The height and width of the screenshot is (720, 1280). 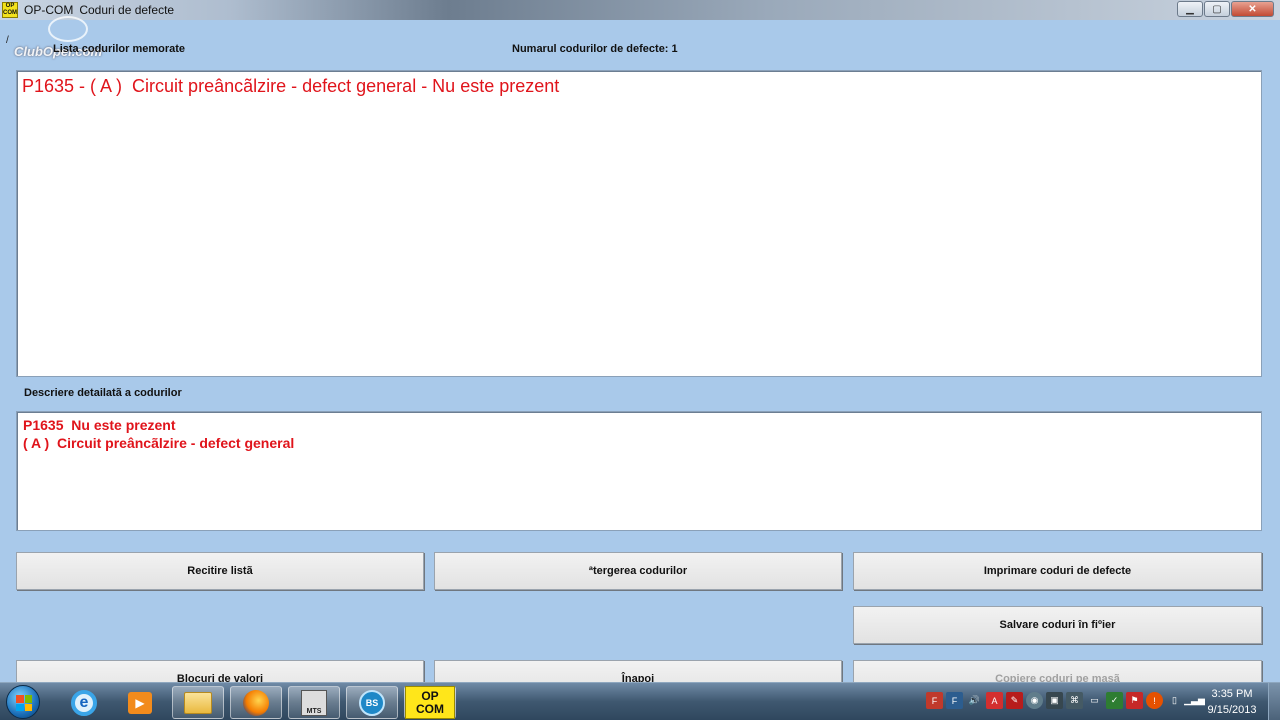 I want to click on taskbar-mts: MTS, so click(x=314, y=702).